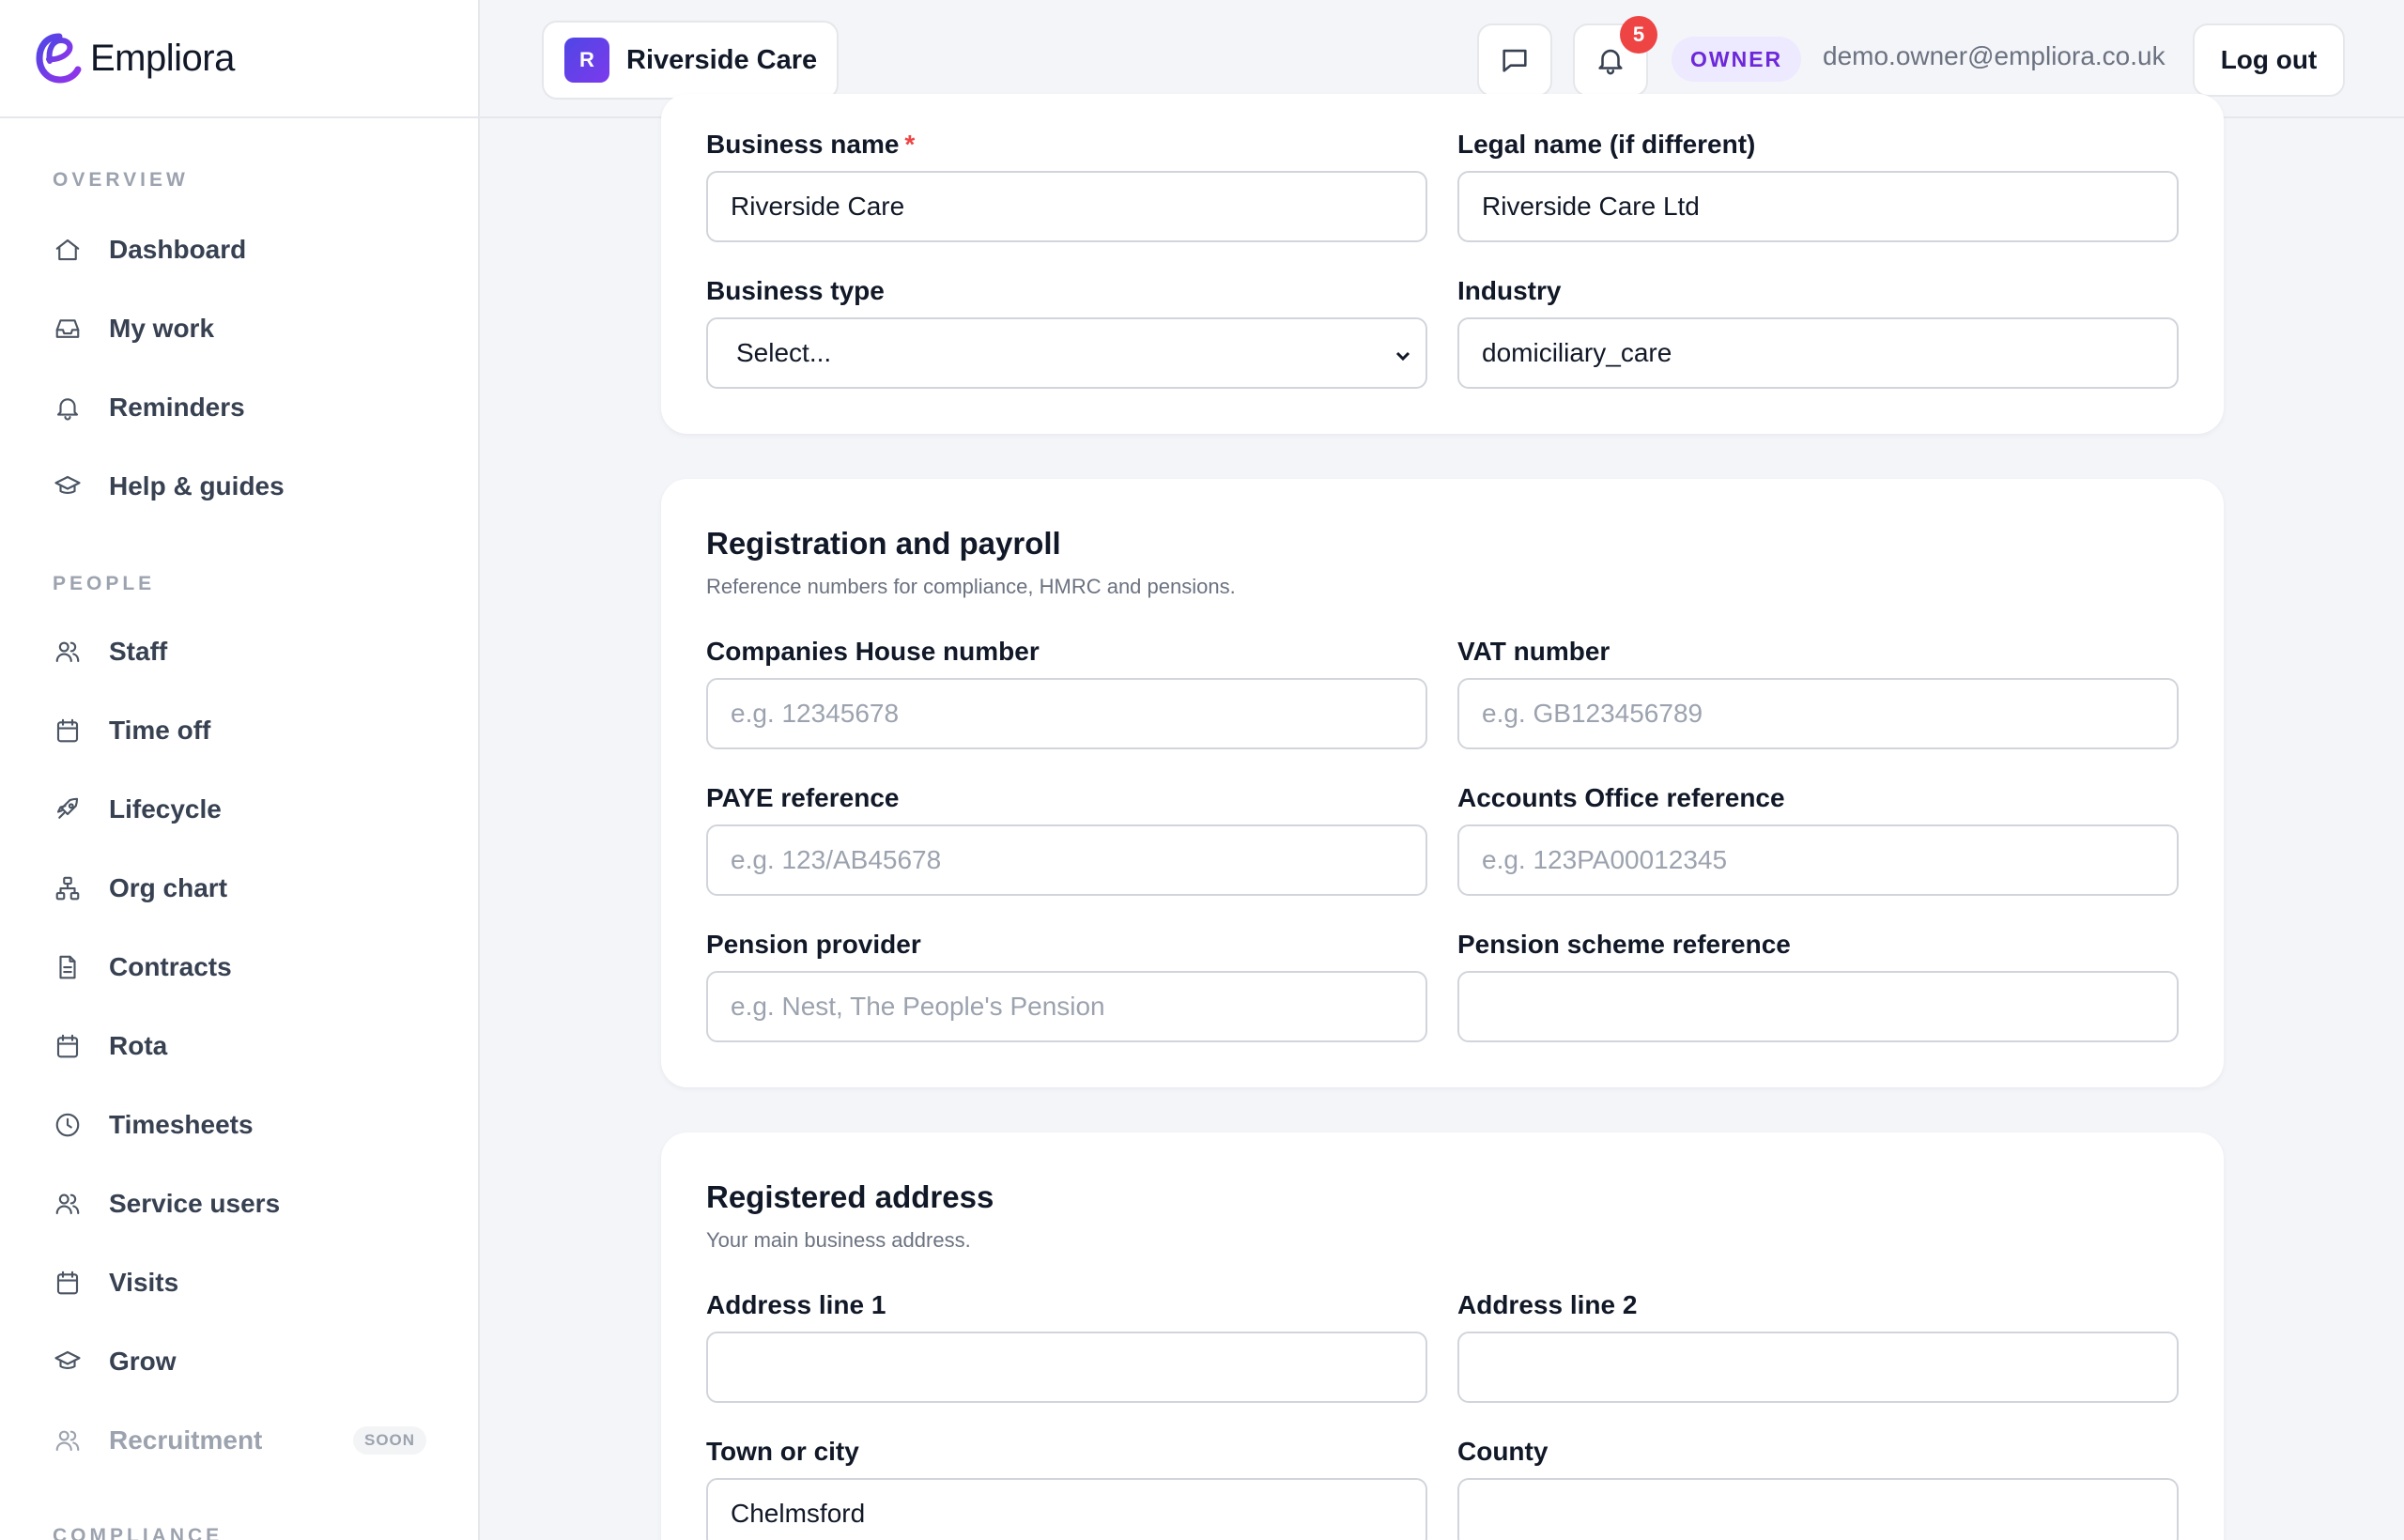  Describe the element at coordinates (1818, 353) in the screenshot. I see `industry-input` at that location.